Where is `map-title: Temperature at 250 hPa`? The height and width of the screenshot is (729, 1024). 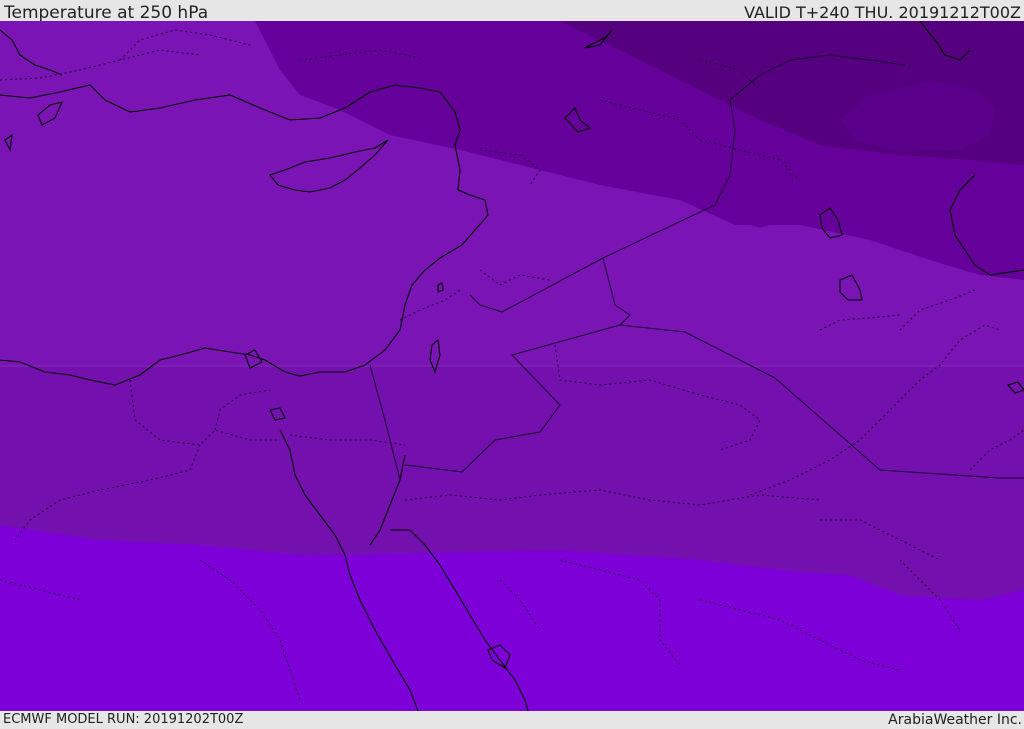
map-title: Temperature at 250 hPa is located at coordinates (106, 13).